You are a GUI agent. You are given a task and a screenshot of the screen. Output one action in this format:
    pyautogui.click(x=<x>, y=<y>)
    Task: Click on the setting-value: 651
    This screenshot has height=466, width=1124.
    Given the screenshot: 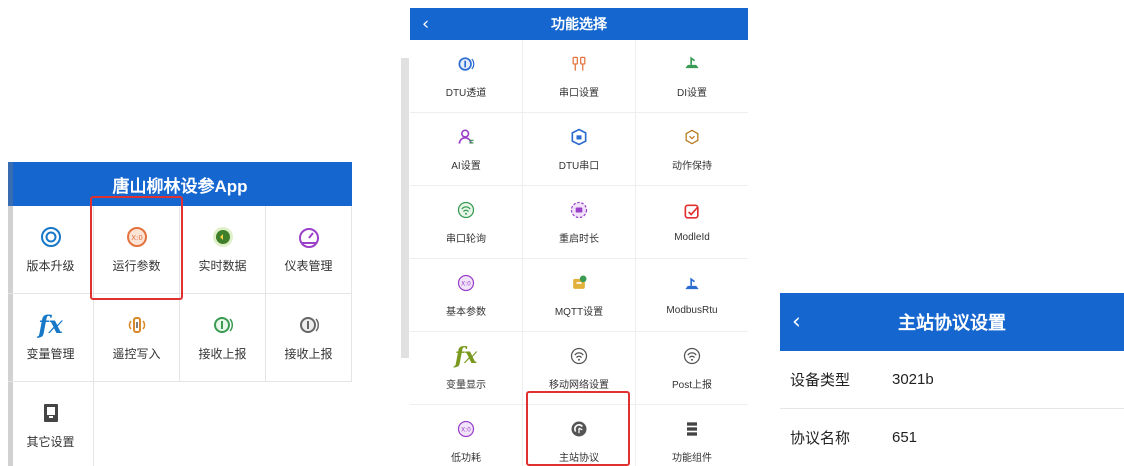 What is the action you would take?
    pyautogui.click(x=905, y=437)
    